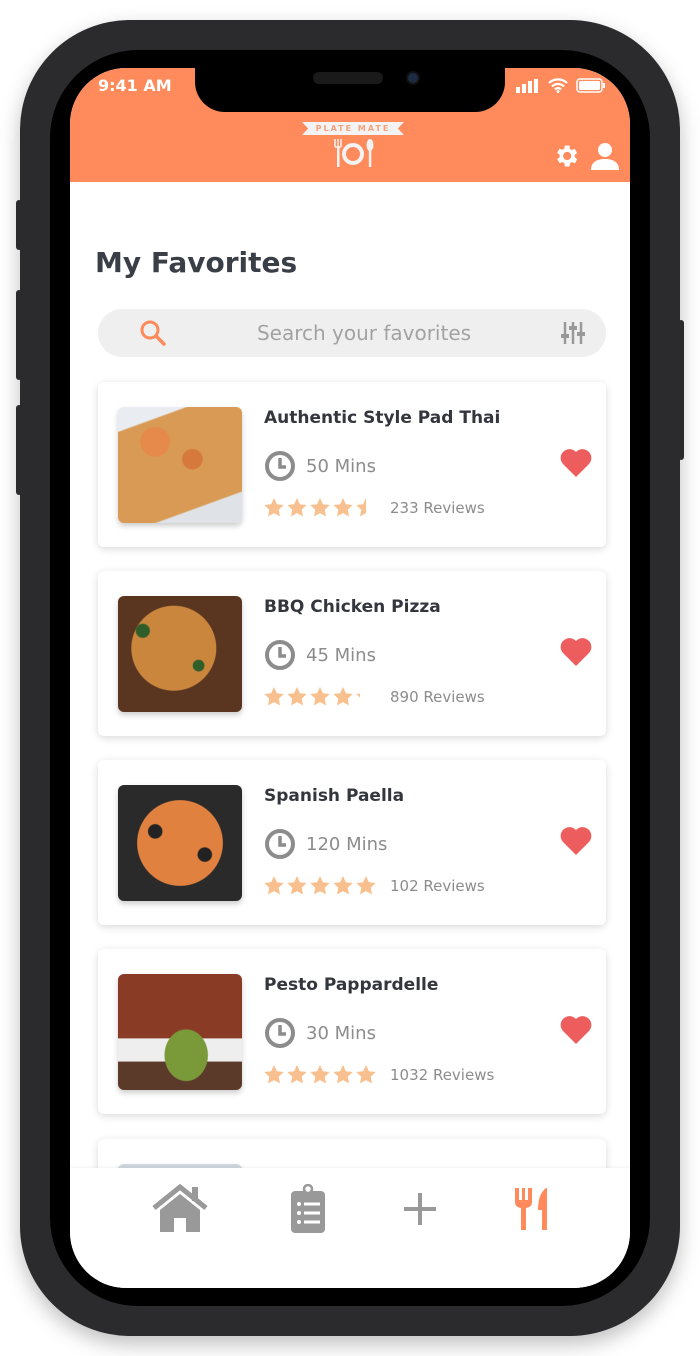 The height and width of the screenshot is (1356, 700). Describe the element at coordinates (590, 85) in the screenshot. I see `battery-icon` at that location.